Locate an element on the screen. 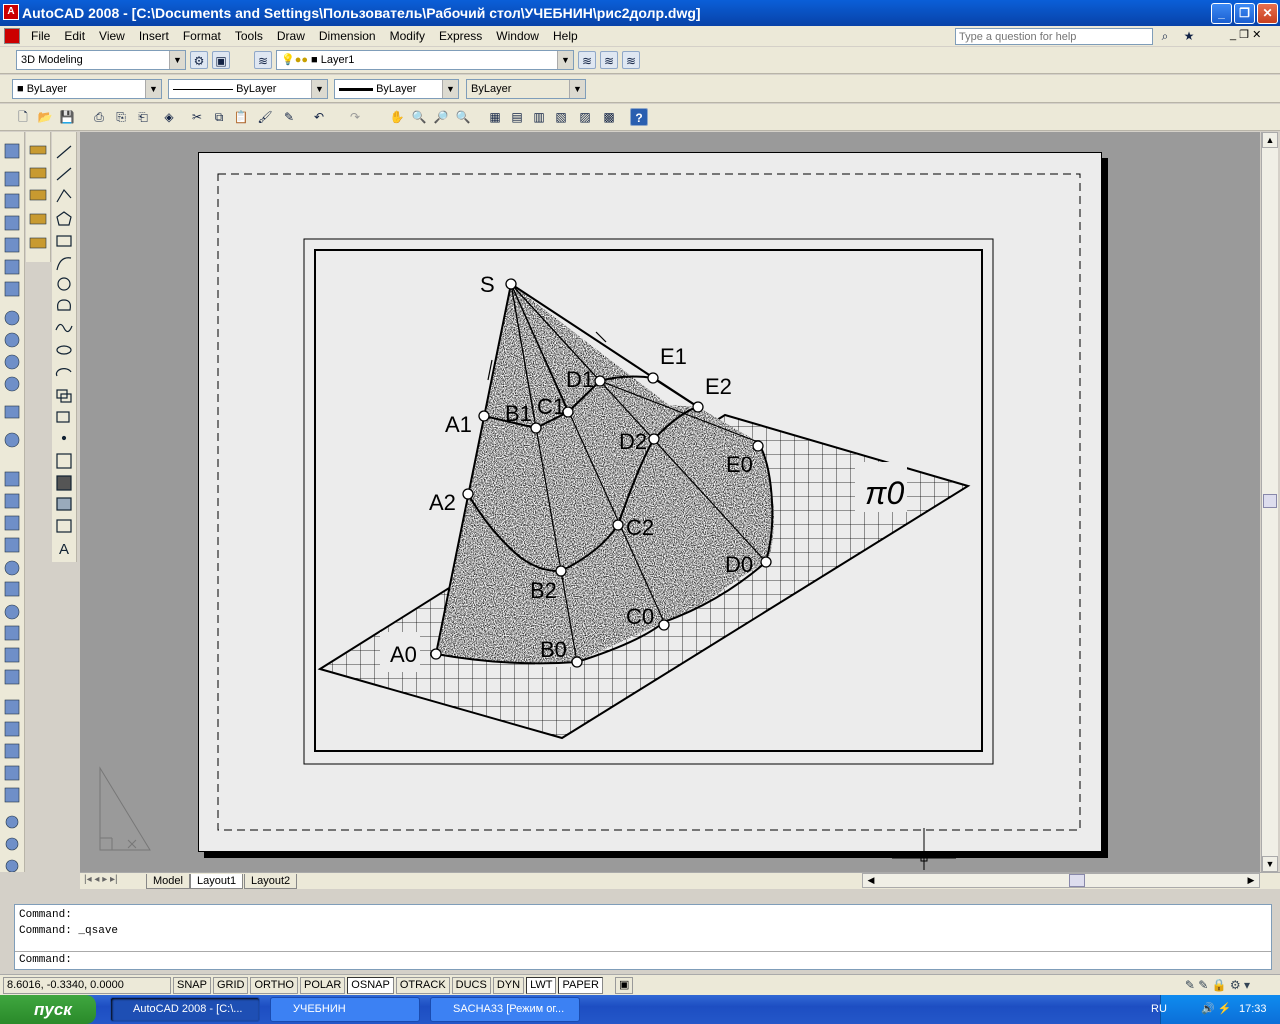 This screenshot has width=1280, height=1024. copy-icon: ⧉ is located at coordinates (219, 117).